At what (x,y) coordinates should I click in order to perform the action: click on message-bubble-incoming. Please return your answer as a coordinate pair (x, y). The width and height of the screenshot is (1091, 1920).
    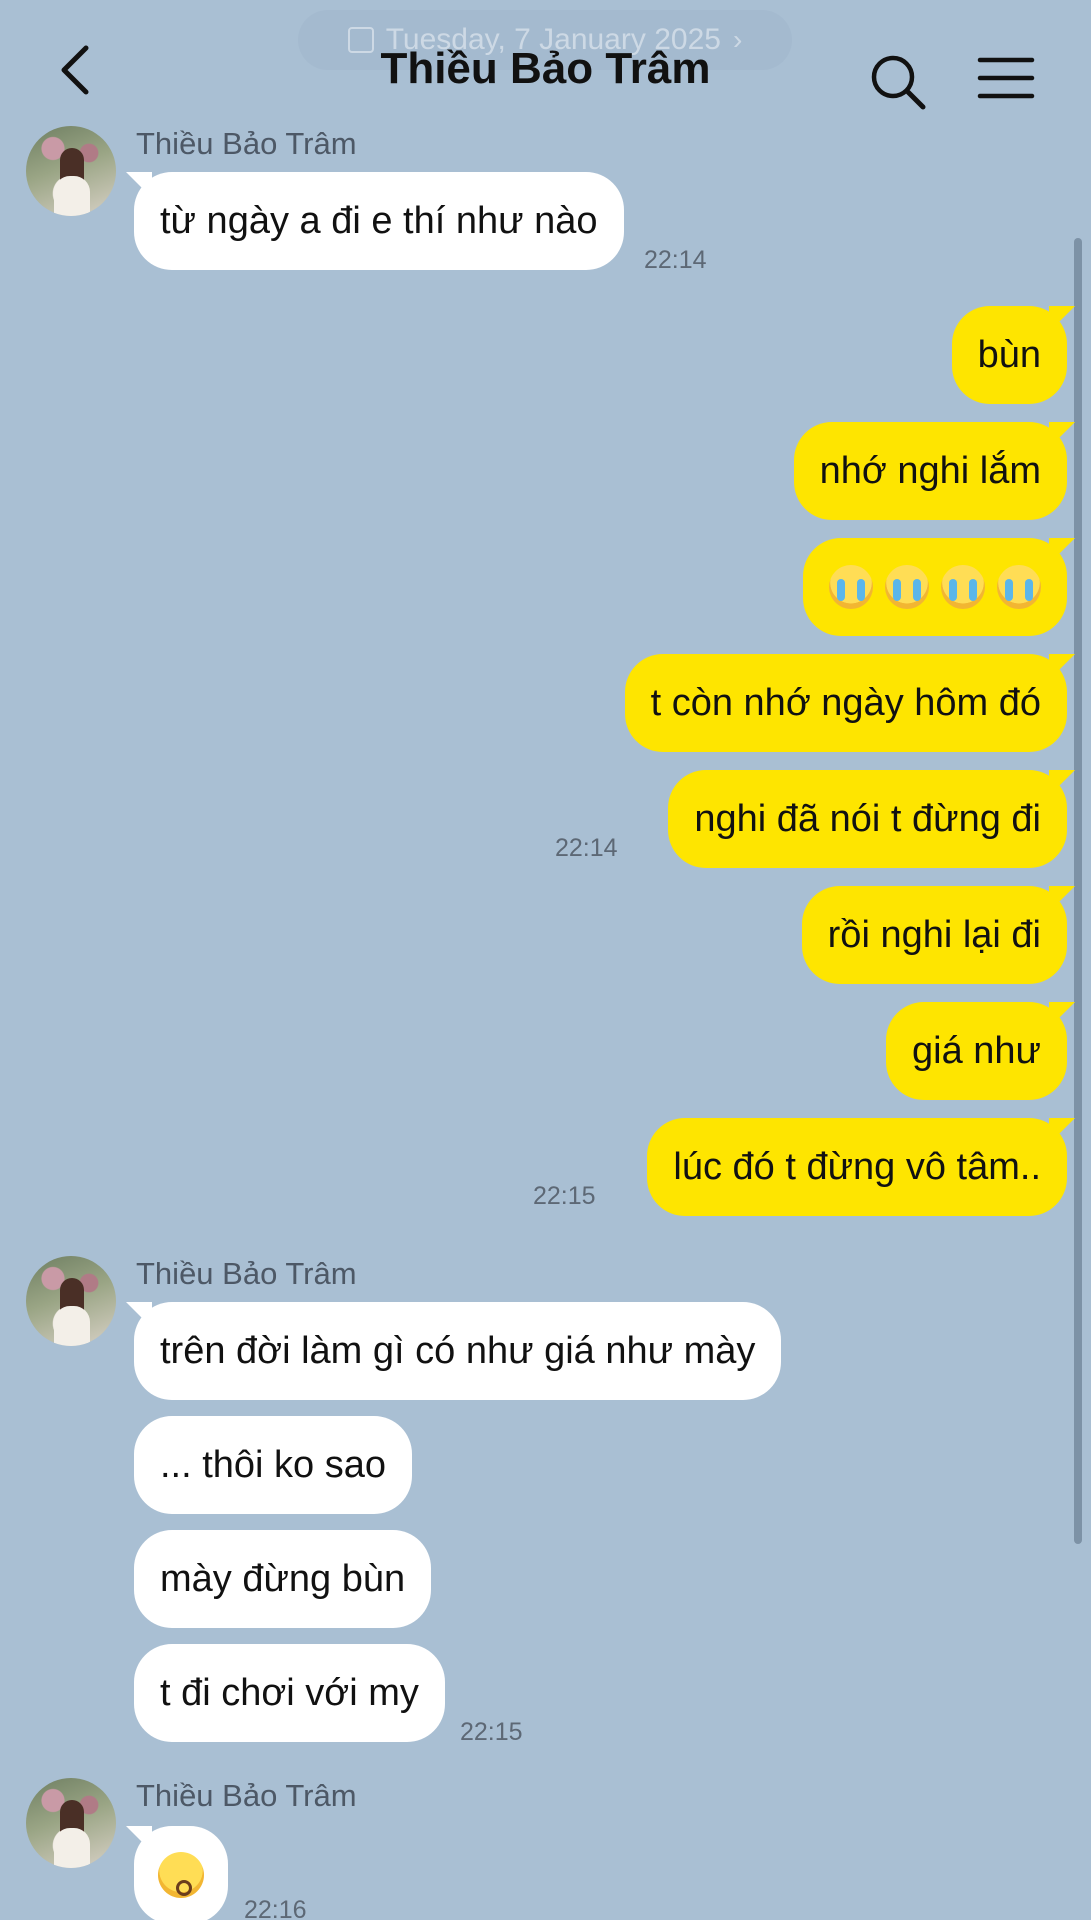
    Looking at the image, I should click on (181, 1873).